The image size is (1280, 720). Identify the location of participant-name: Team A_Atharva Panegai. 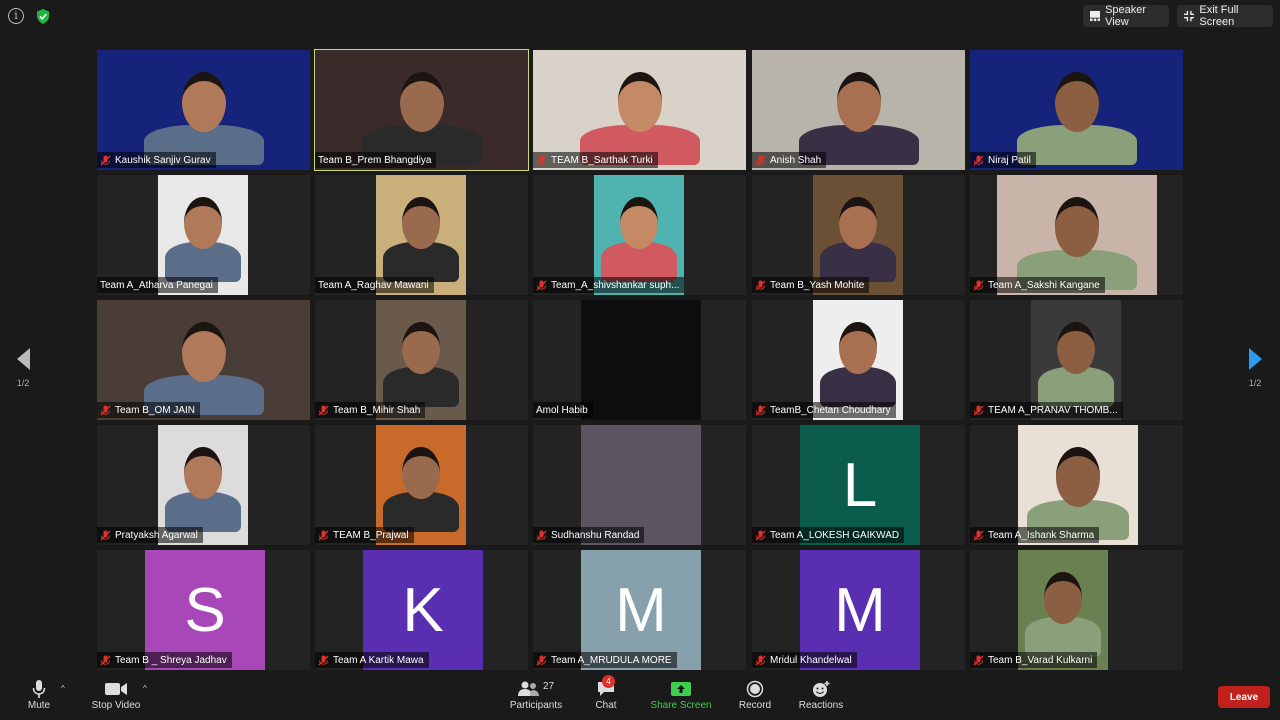
(156, 285).